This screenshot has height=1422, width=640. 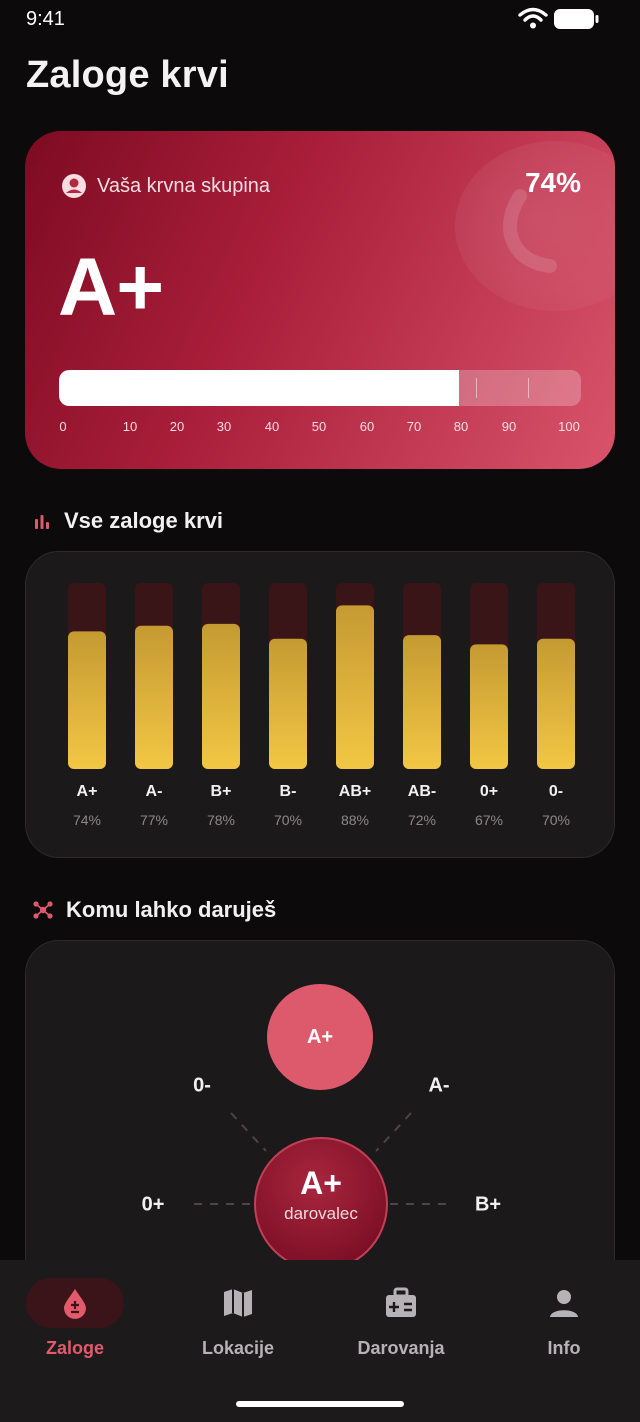 What do you see at coordinates (45, 19) in the screenshot?
I see `status-time: 9:41` at bounding box center [45, 19].